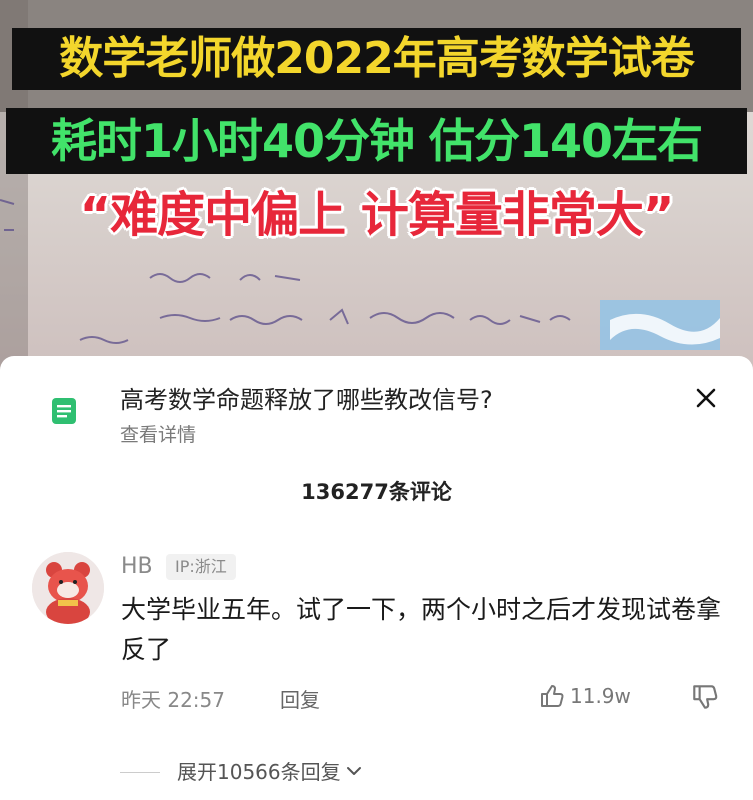 The height and width of the screenshot is (800, 753). Describe the element at coordinates (306, 397) in the screenshot. I see `topic-link-title: 高考数学命题释放了哪些教改信号?` at that location.